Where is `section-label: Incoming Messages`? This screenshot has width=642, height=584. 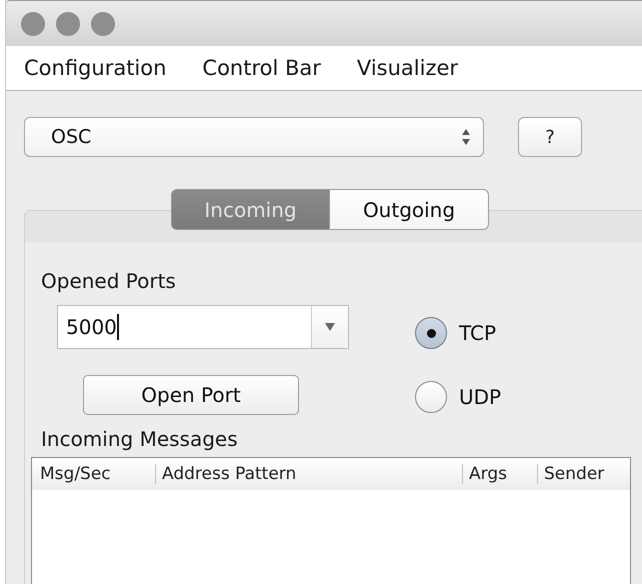
section-label: Incoming Messages is located at coordinates (140, 439).